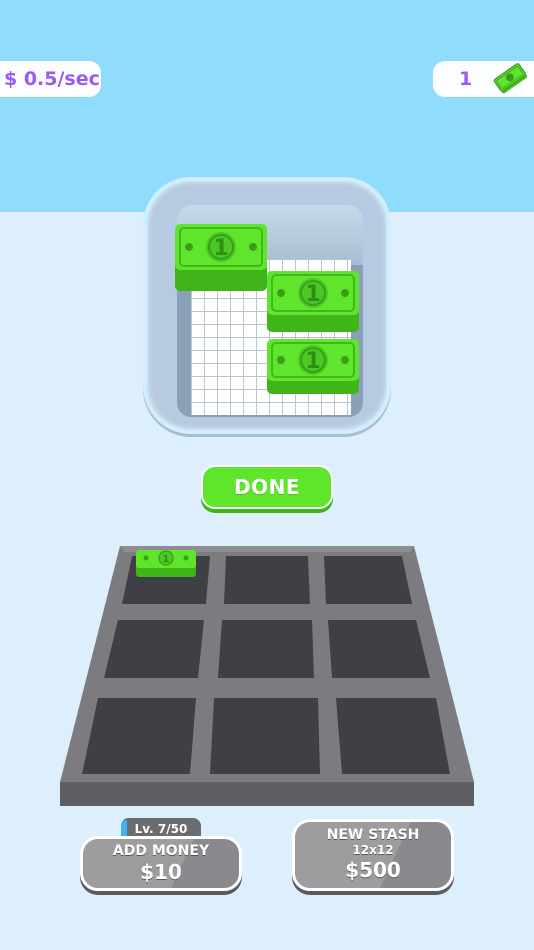 The width and height of the screenshot is (534, 950). What do you see at coordinates (373, 850) in the screenshot?
I see `new-stash-size: 12x12` at bounding box center [373, 850].